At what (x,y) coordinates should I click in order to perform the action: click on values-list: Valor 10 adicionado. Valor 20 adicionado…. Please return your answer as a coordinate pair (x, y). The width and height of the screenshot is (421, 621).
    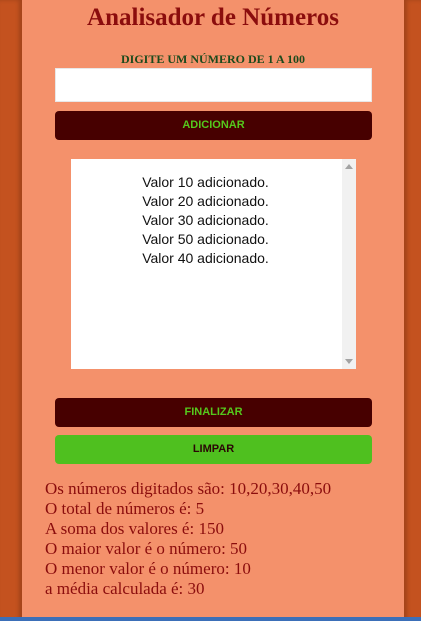
    Looking at the image, I should click on (205, 220).